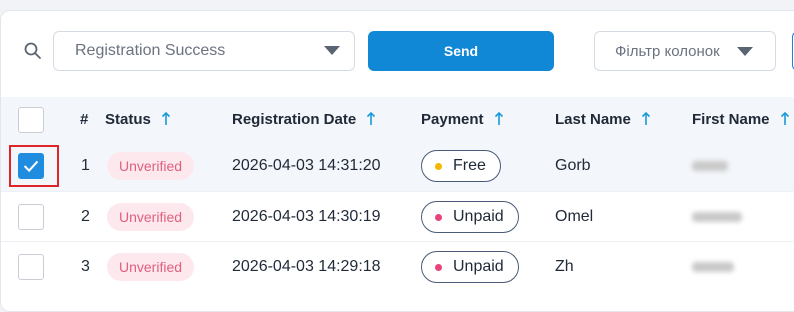  I want to click on checkmark-icon, so click(31, 166).